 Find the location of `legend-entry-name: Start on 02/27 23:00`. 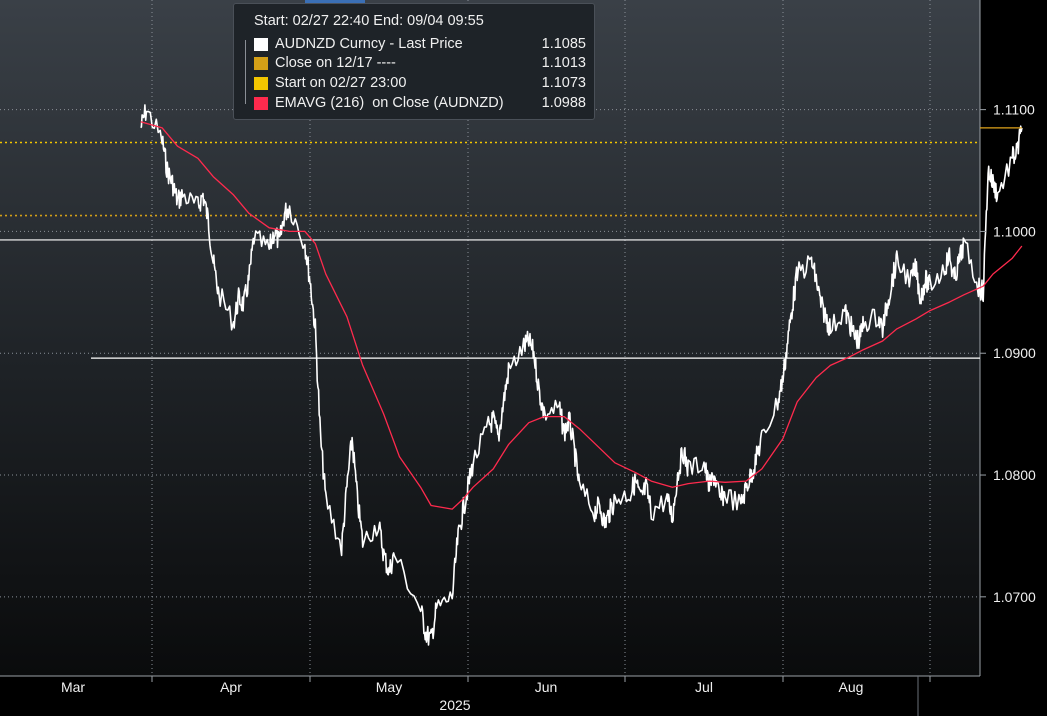

legend-entry-name: Start on 02/27 23:00 is located at coordinates (341, 83).